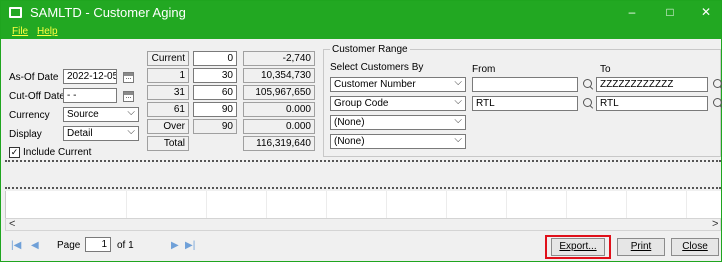 The height and width of the screenshot is (262, 722). Describe the element at coordinates (715, 224) in the screenshot. I see `scroll-right-icon: >` at that location.